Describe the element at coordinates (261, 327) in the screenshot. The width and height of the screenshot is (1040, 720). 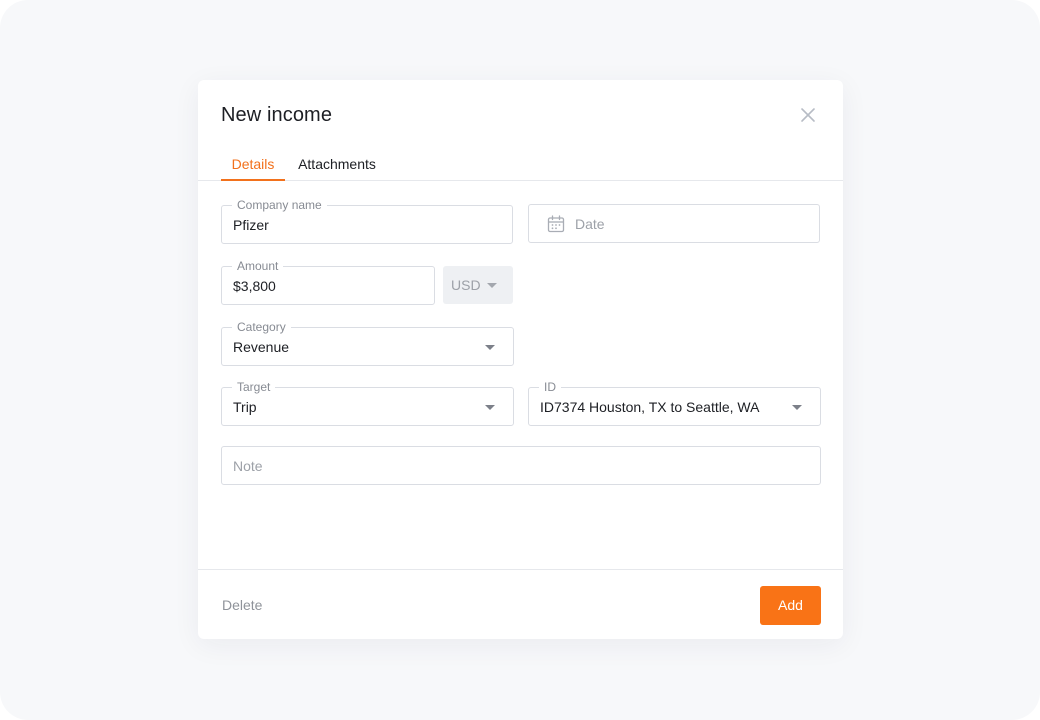
I see `category-label: Category` at that location.